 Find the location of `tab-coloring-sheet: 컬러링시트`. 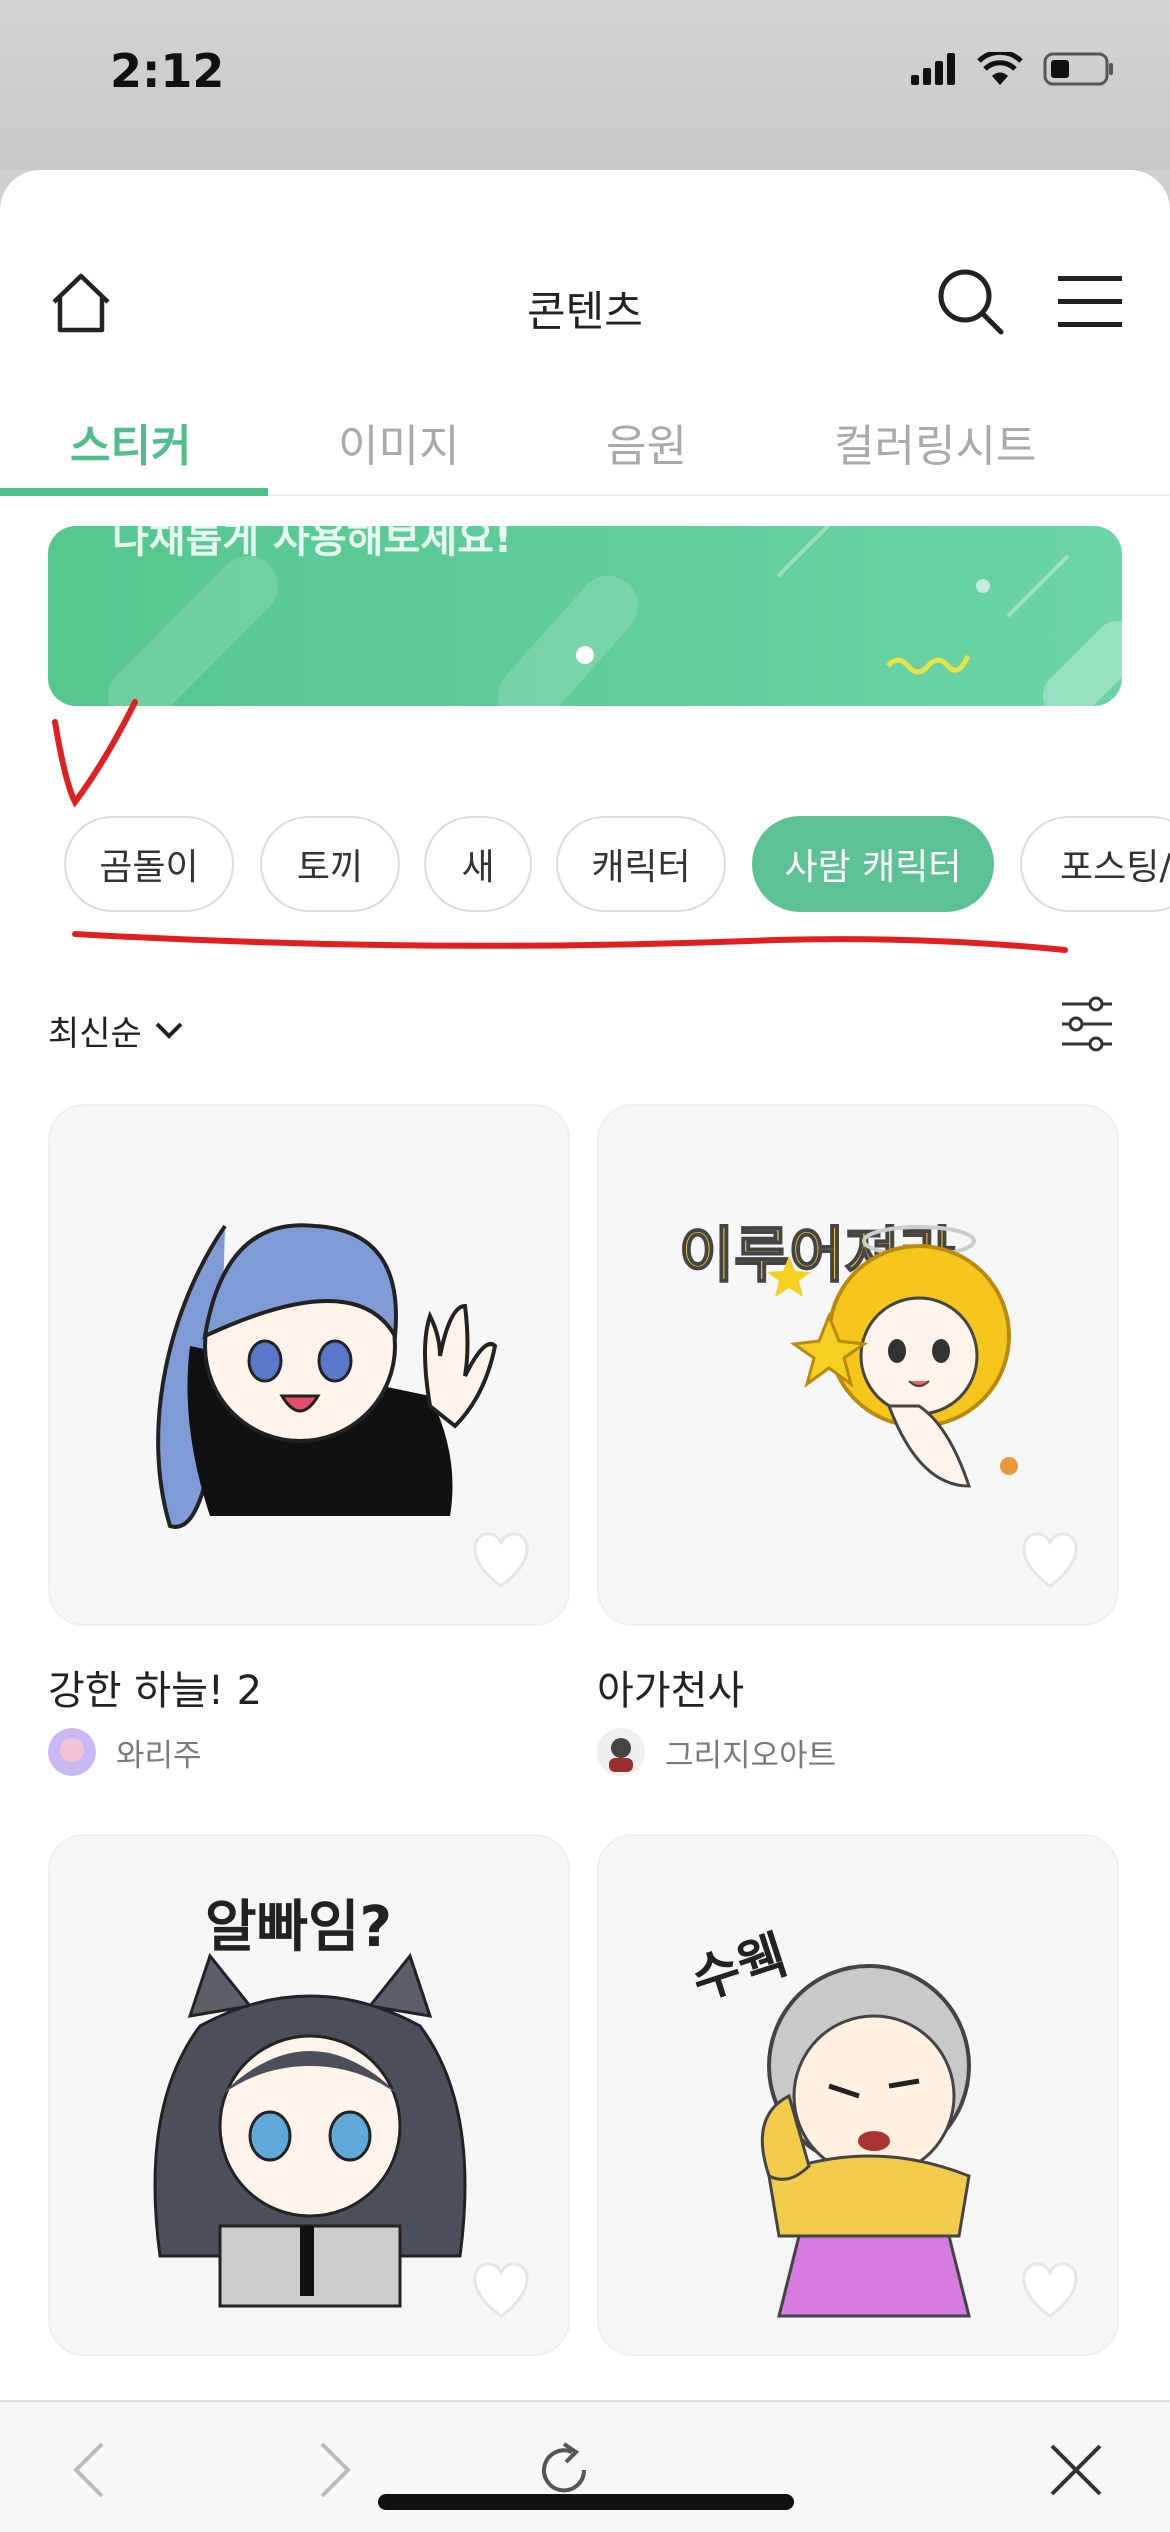

tab-coloring-sheet: 컬러링시트 is located at coordinates (935, 442).